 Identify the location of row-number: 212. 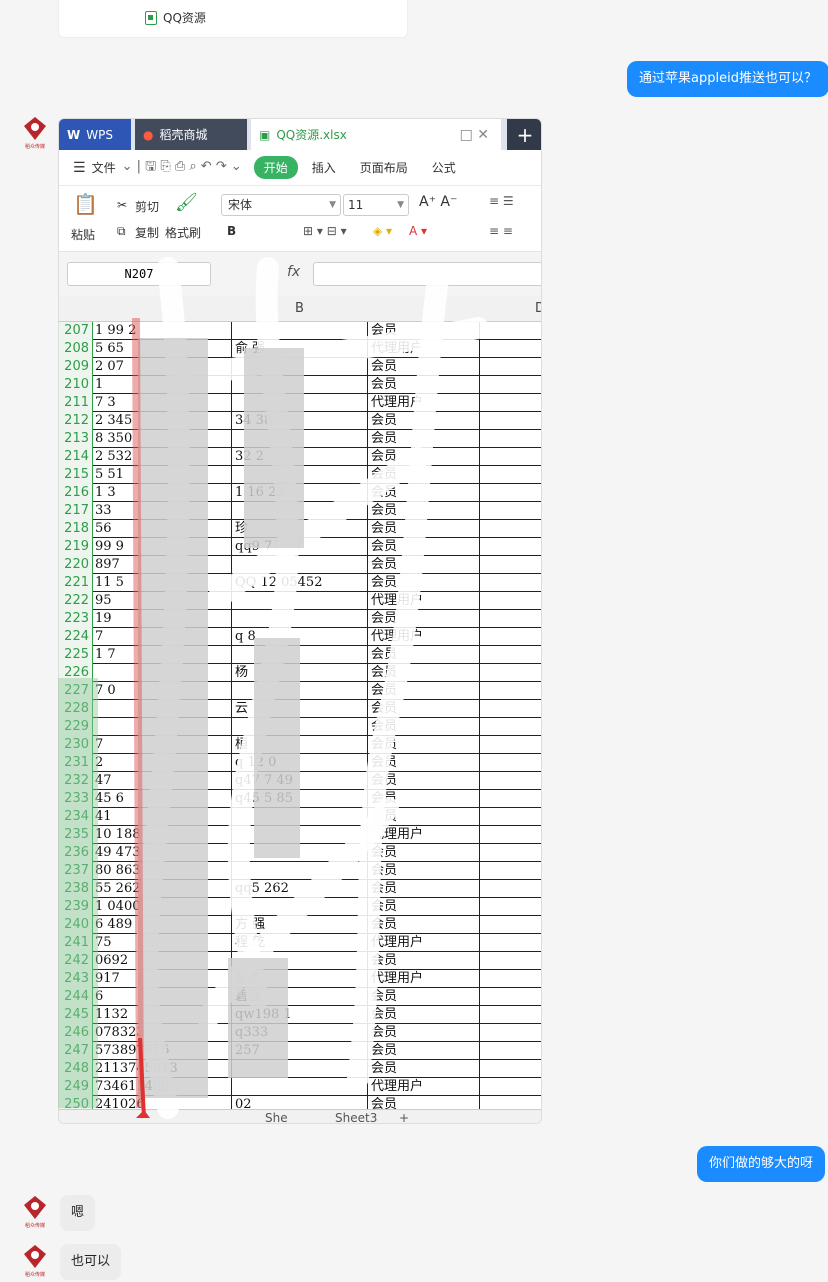
(76, 421).